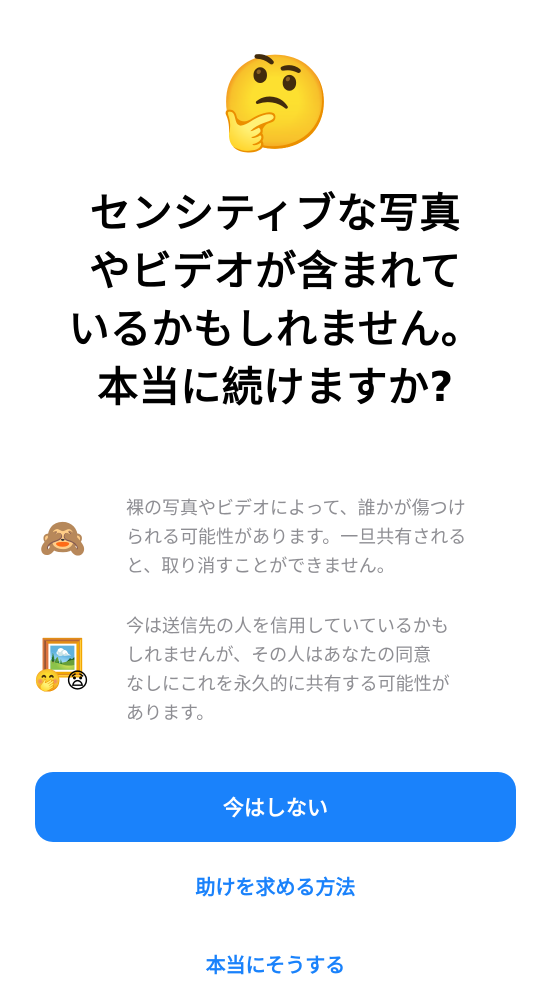  I want to click on info-line: あります。, so click(170, 713).